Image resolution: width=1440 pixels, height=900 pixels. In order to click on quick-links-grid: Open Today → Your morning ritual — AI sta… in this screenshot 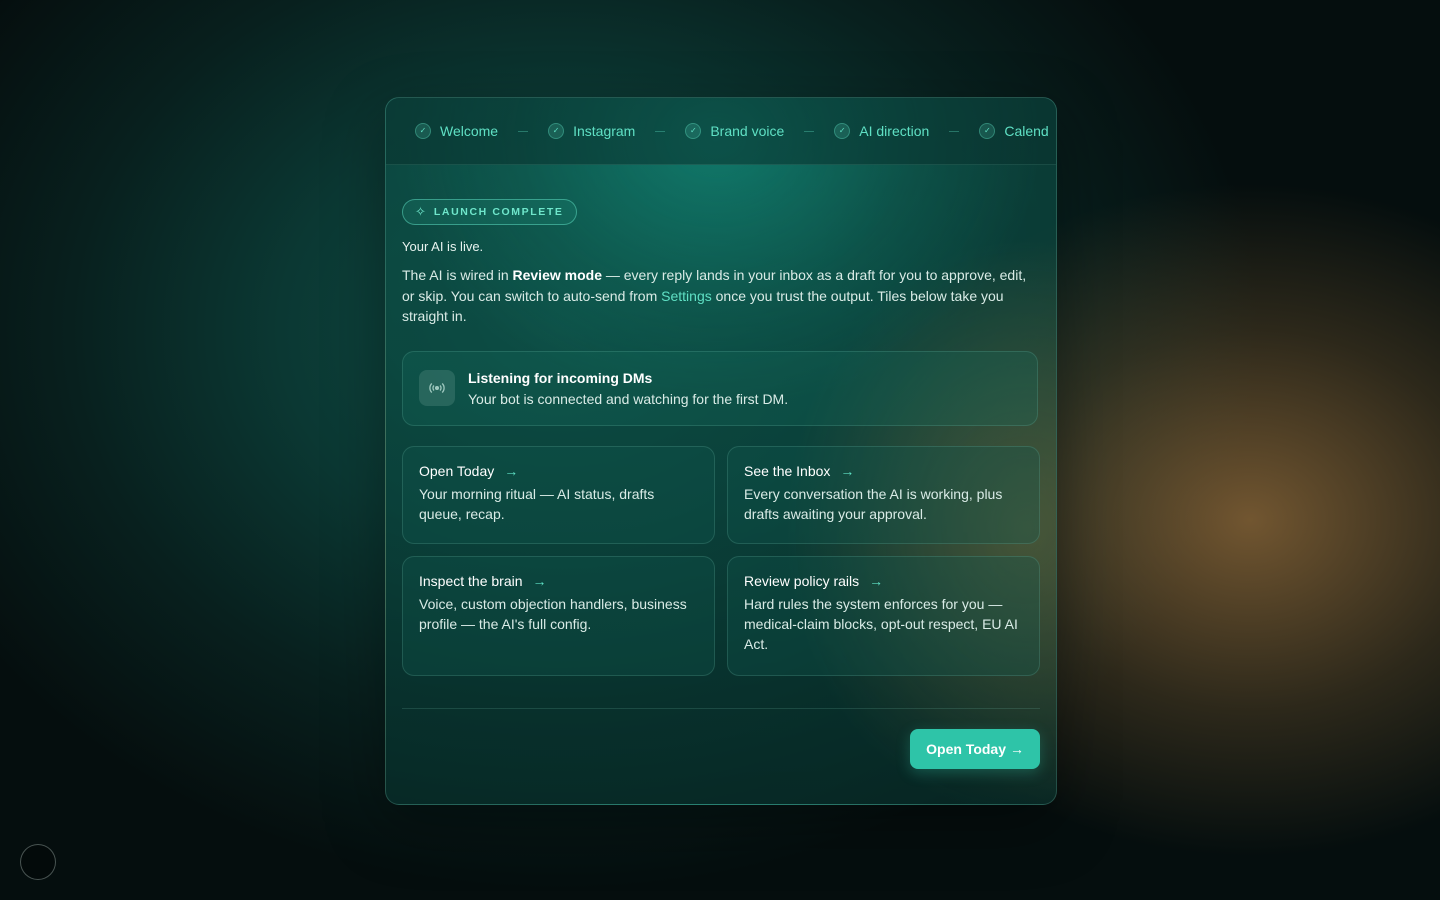, I will do `click(721, 560)`.